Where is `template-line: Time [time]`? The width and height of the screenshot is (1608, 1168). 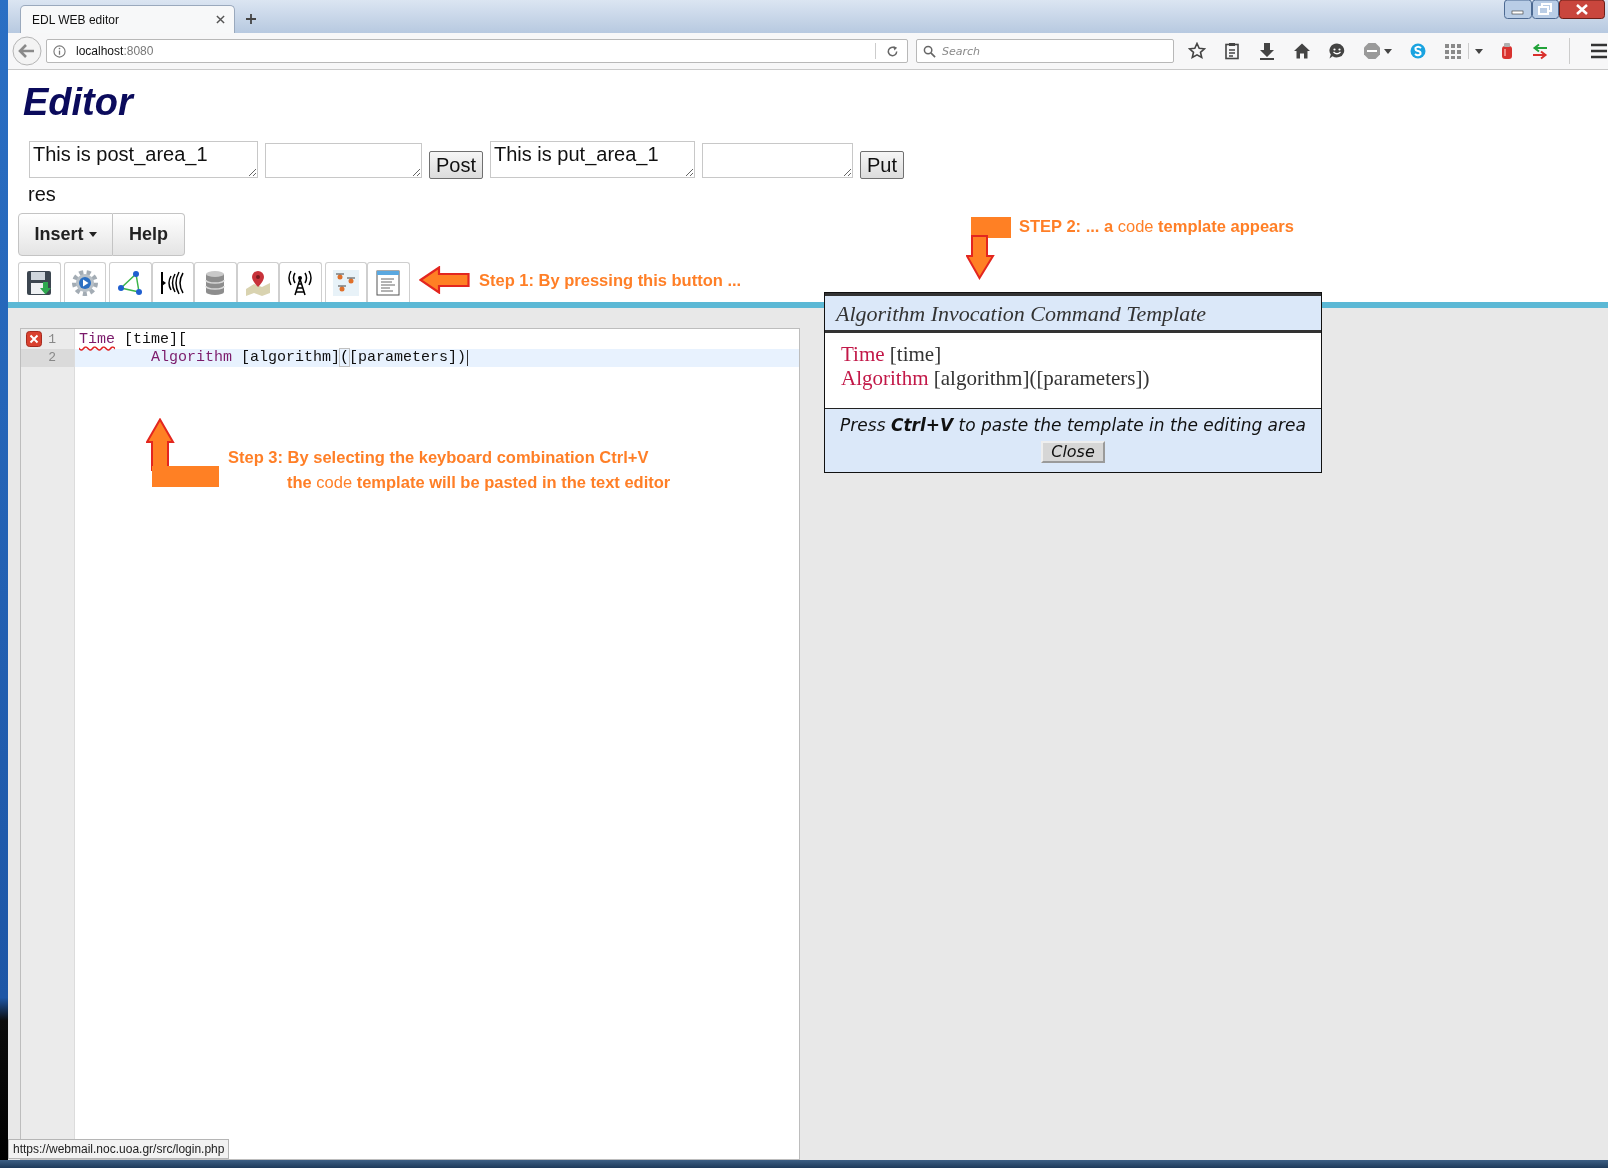 template-line: Time [time] is located at coordinates (892, 354).